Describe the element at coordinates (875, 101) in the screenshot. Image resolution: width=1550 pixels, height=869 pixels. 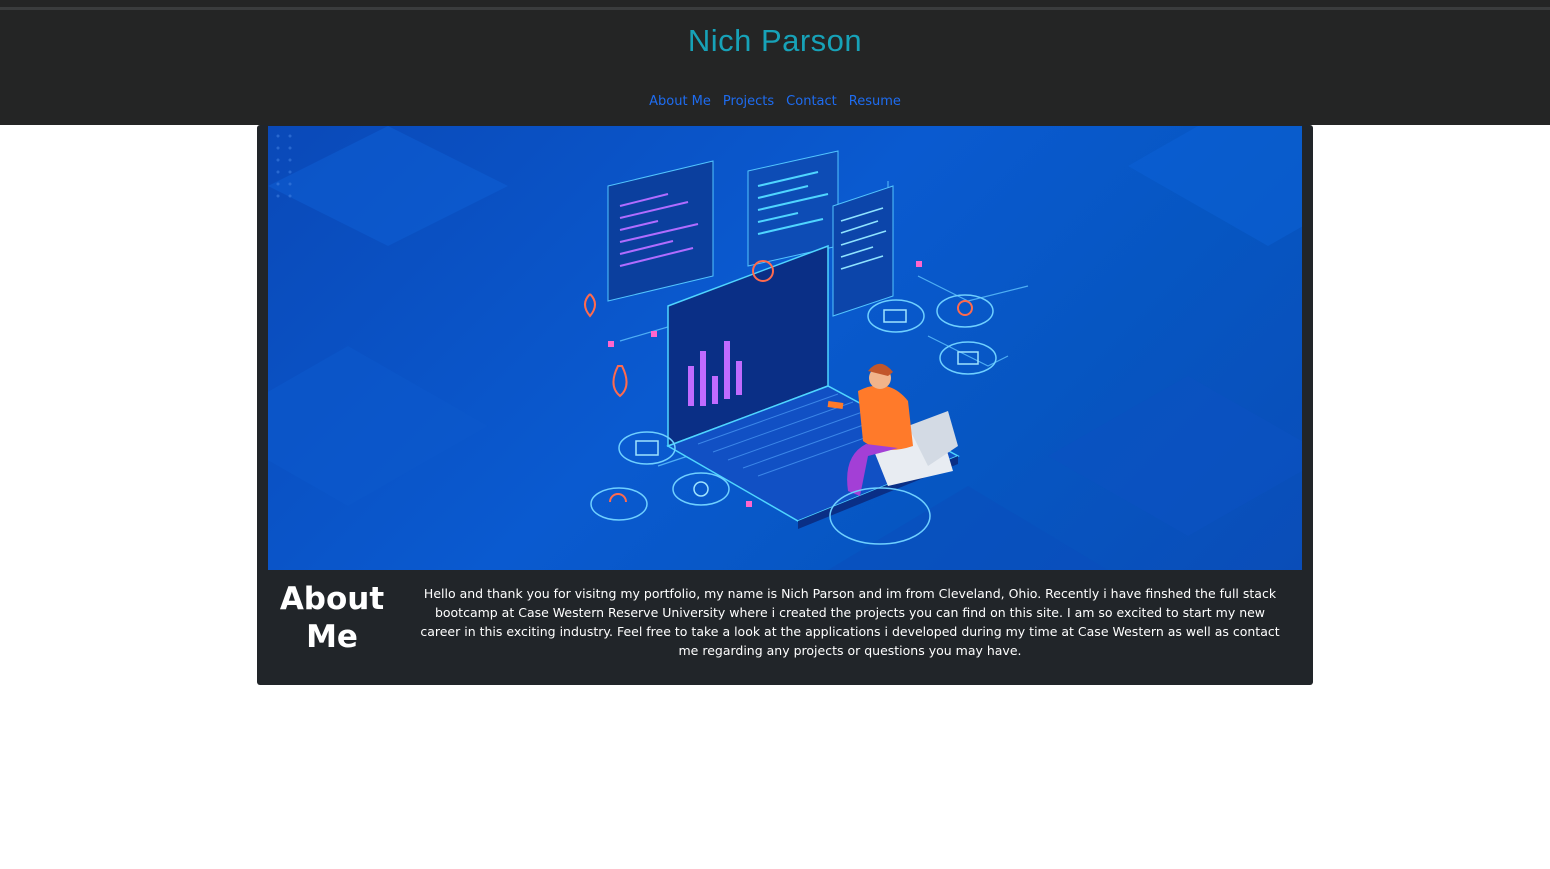
I see `nav-link-resume: Resume` at that location.